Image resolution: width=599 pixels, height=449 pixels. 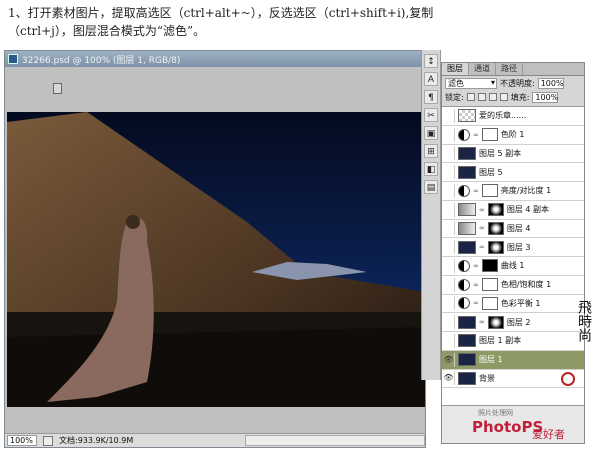 I want to click on document-size: 文档:933.9K/10.9M, so click(x=96, y=440).